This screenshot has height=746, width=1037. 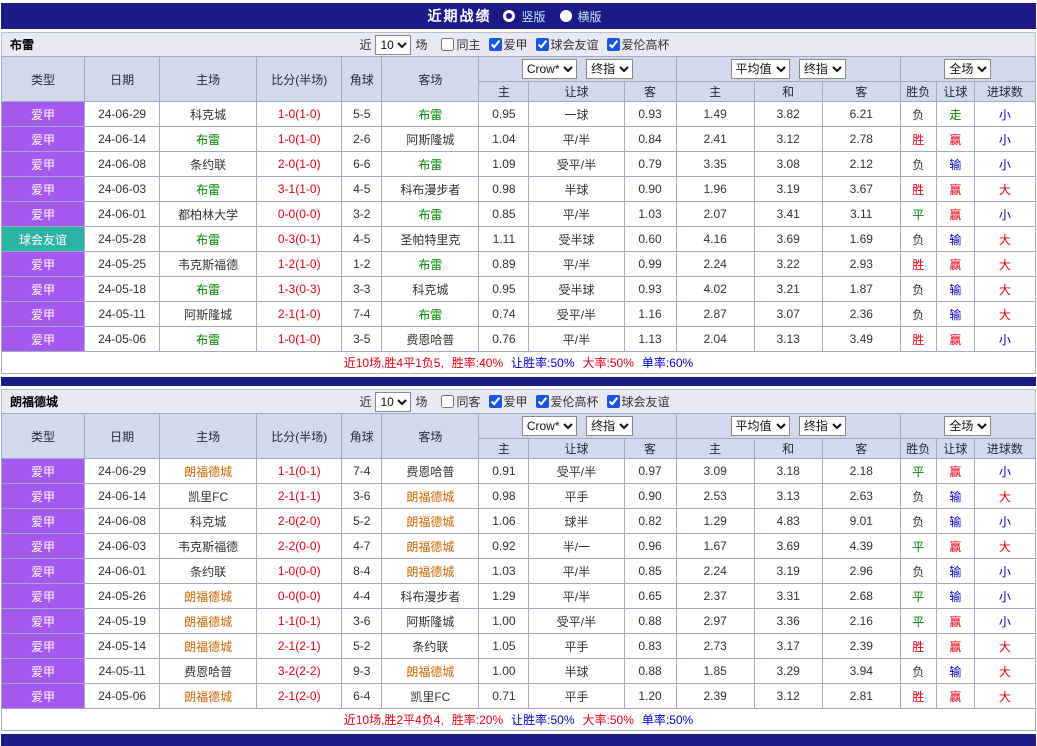 I want to click on result-group-header: 全场, so click(x=968, y=69).